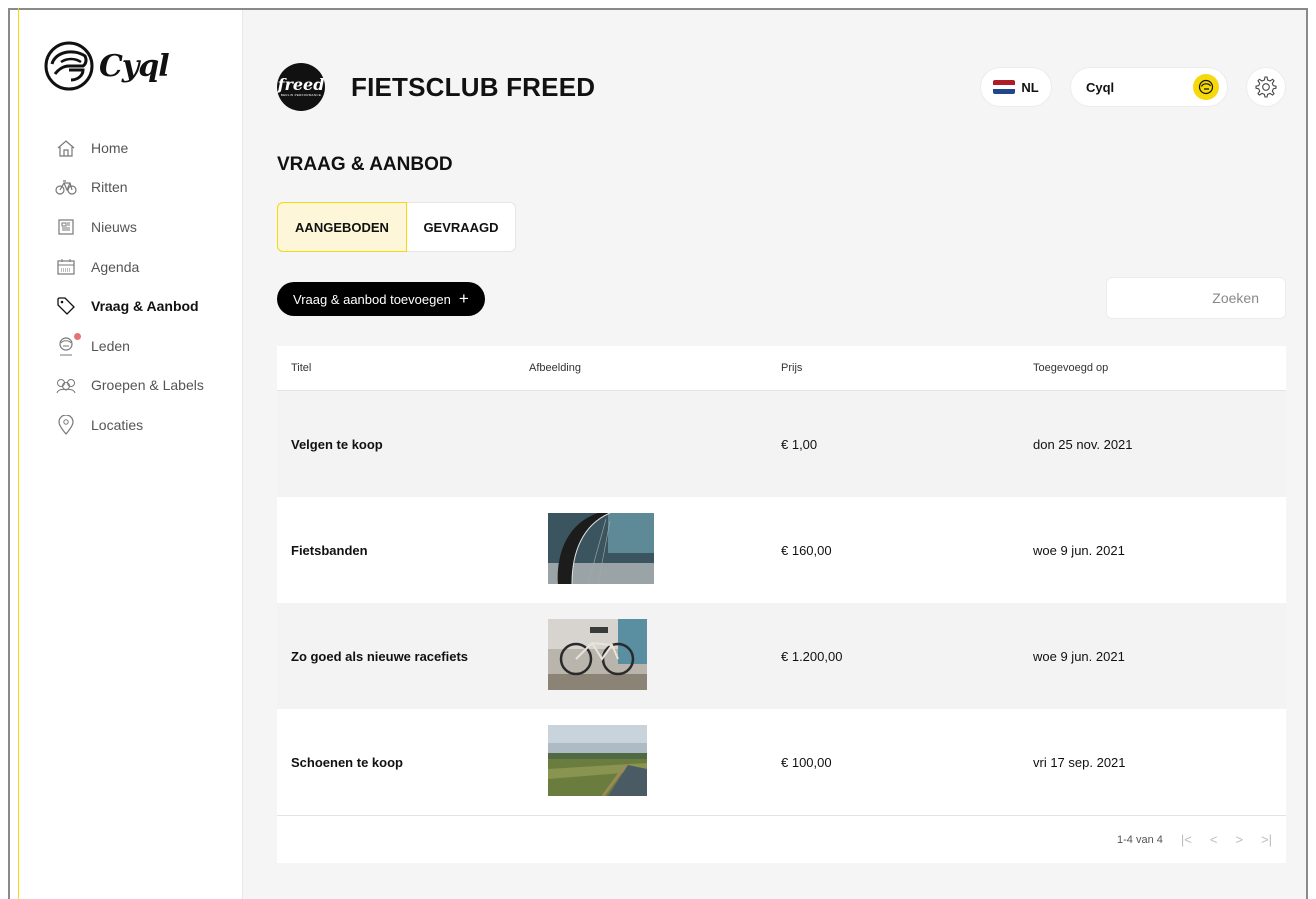 The image size is (1316, 899). What do you see at coordinates (18, 453) in the screenshot?
I see `accent-line` at bounding box center [18, 453].